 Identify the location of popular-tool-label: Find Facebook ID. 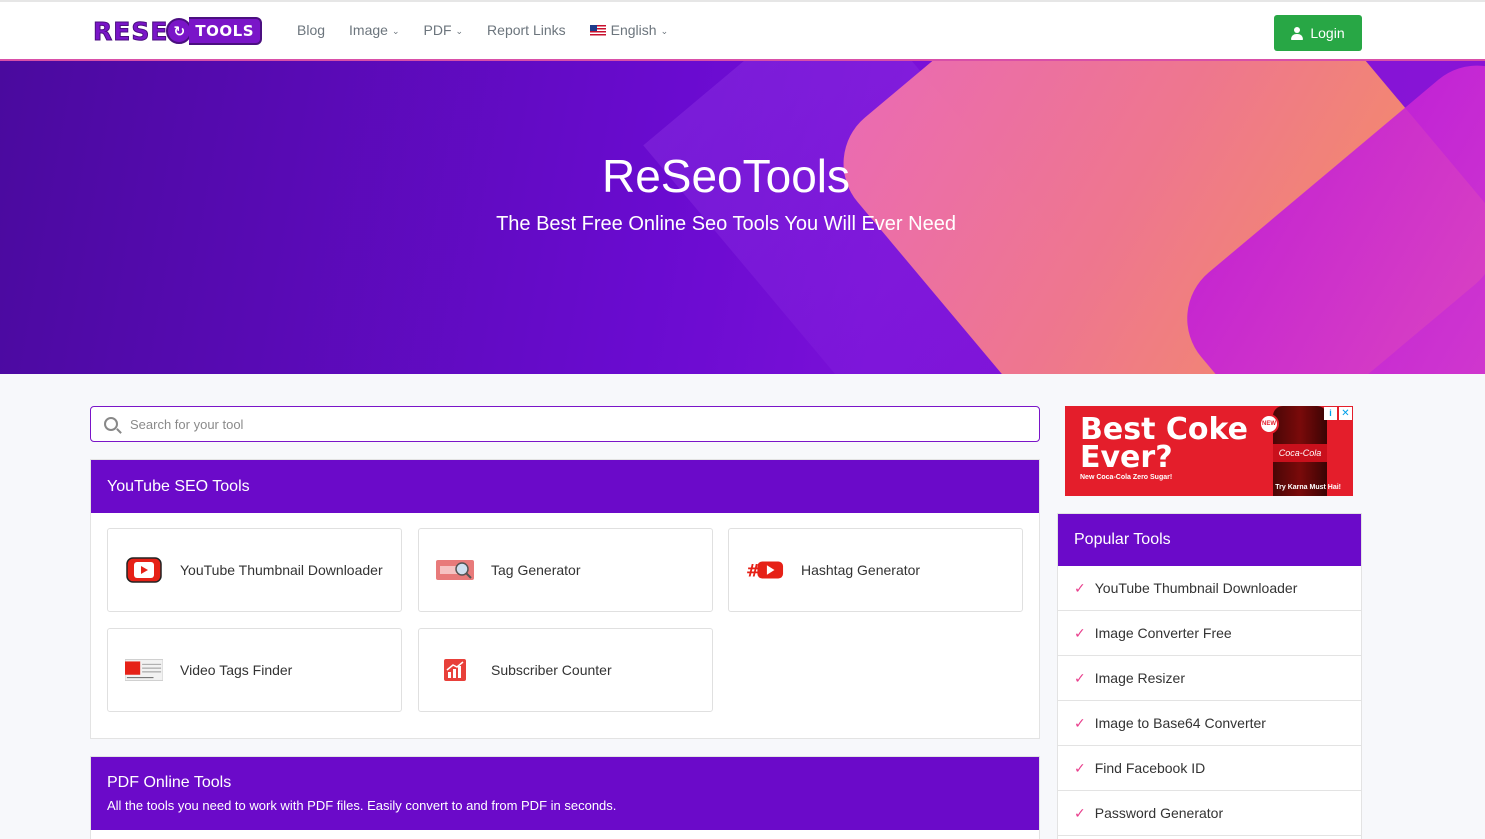
(1150, 768).